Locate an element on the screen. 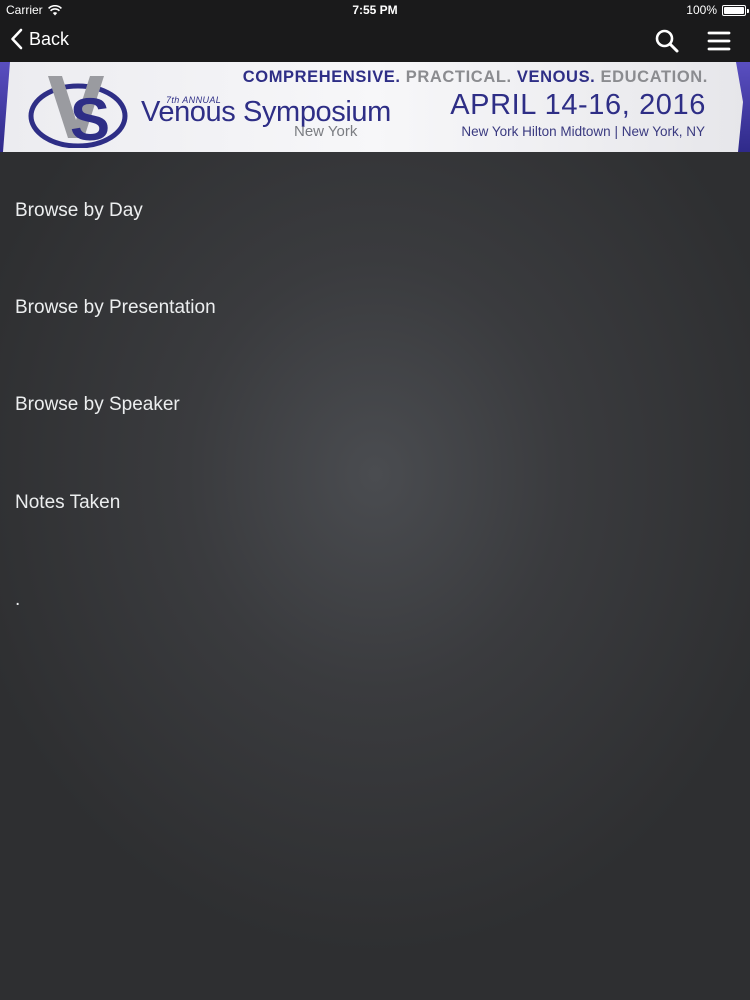  back-label: Back is located at coordinates (49, 38).